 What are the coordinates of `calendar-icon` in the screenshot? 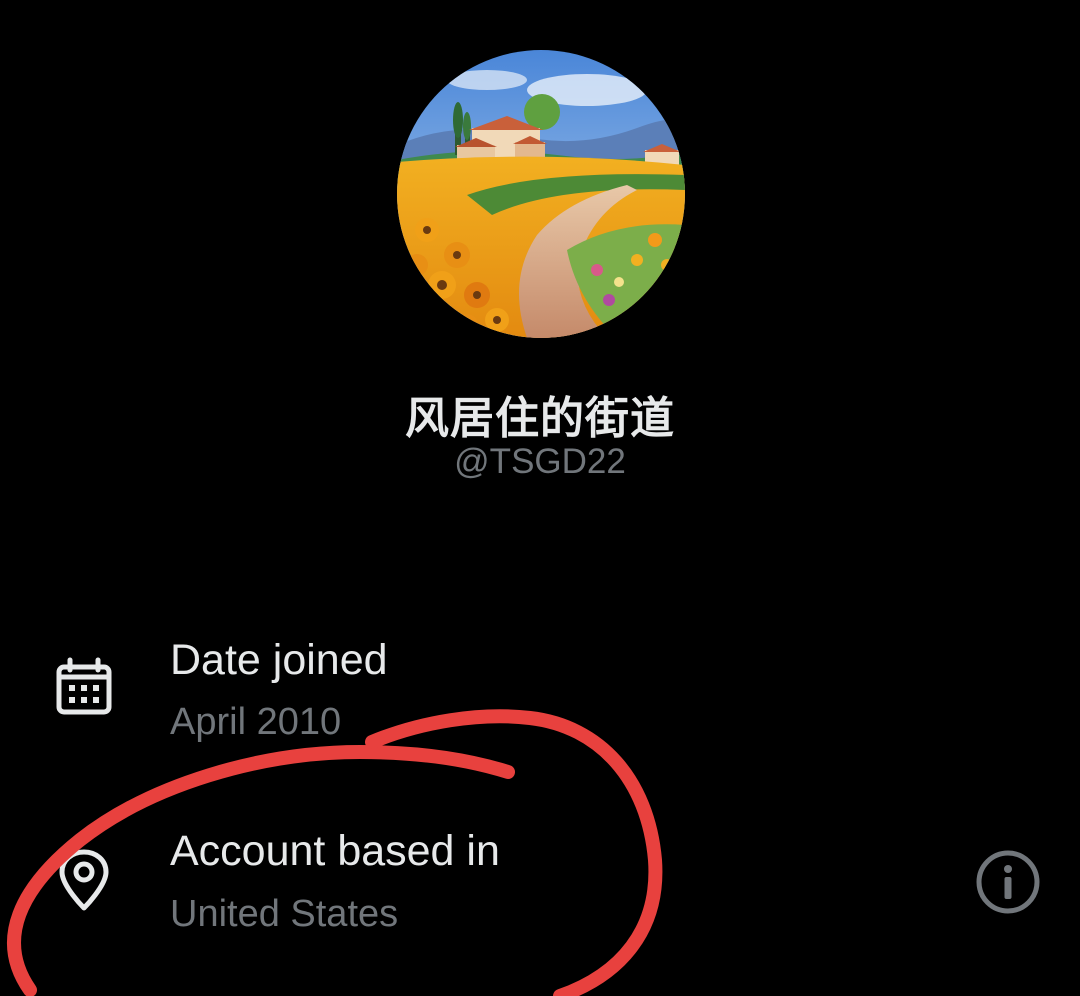 It's located at (84, 687).